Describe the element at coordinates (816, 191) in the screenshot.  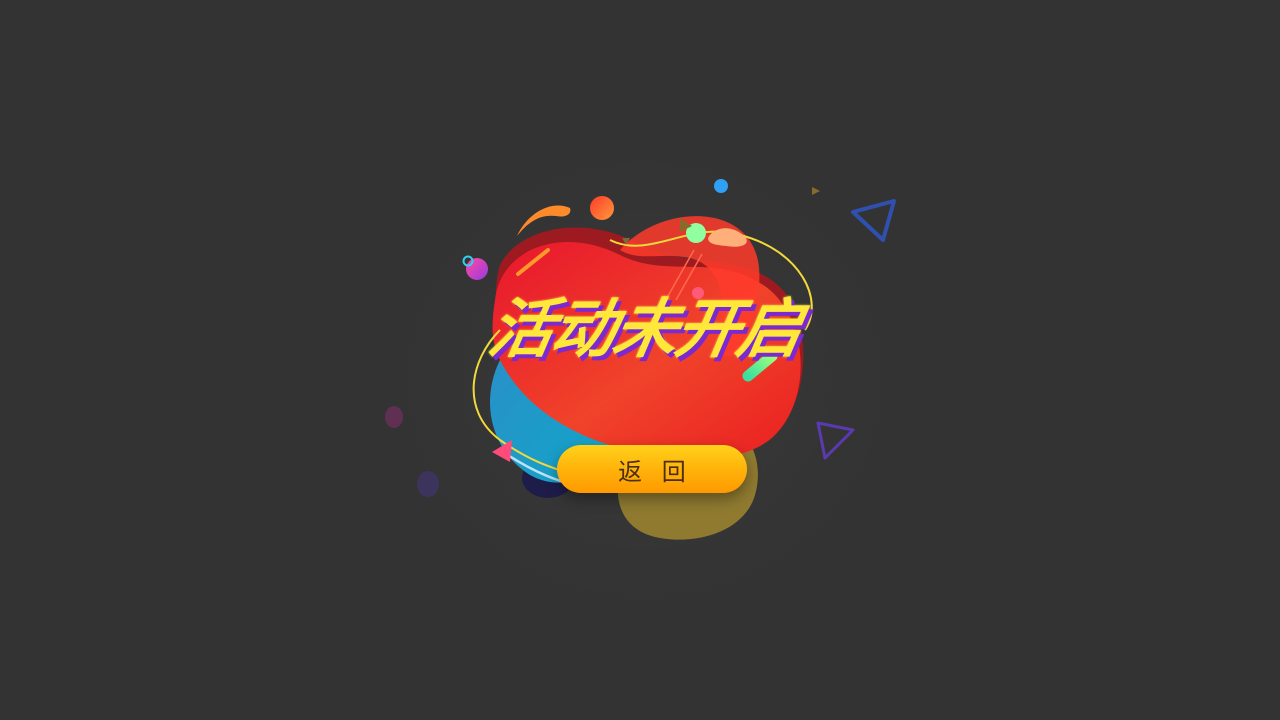
I see `triangle-icon` at that location.